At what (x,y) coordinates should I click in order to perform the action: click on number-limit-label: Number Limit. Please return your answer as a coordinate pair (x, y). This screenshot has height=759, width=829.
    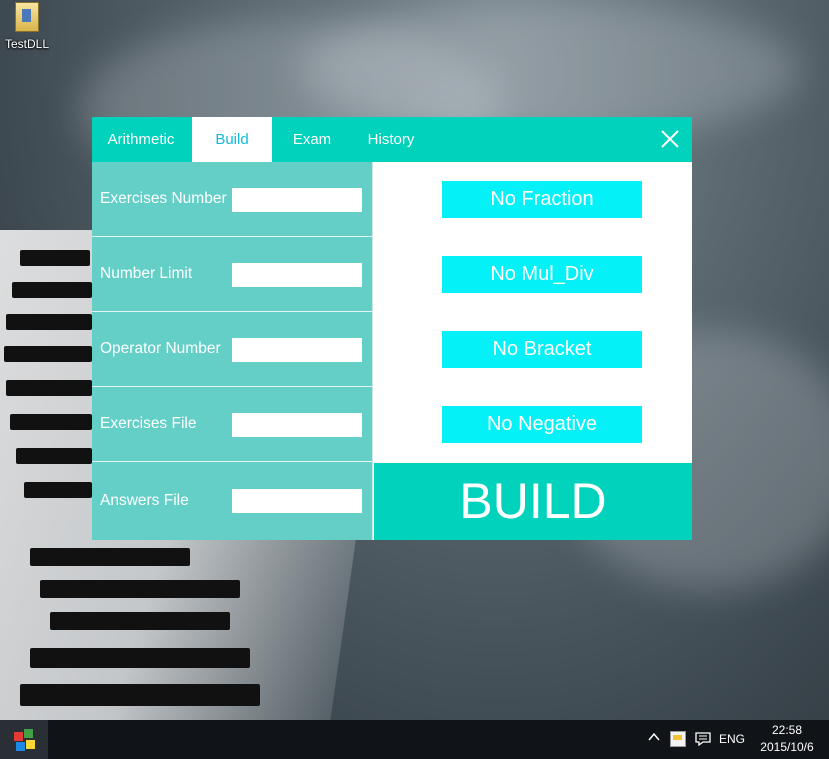
    Looking at the image, I should click on (146, 273).